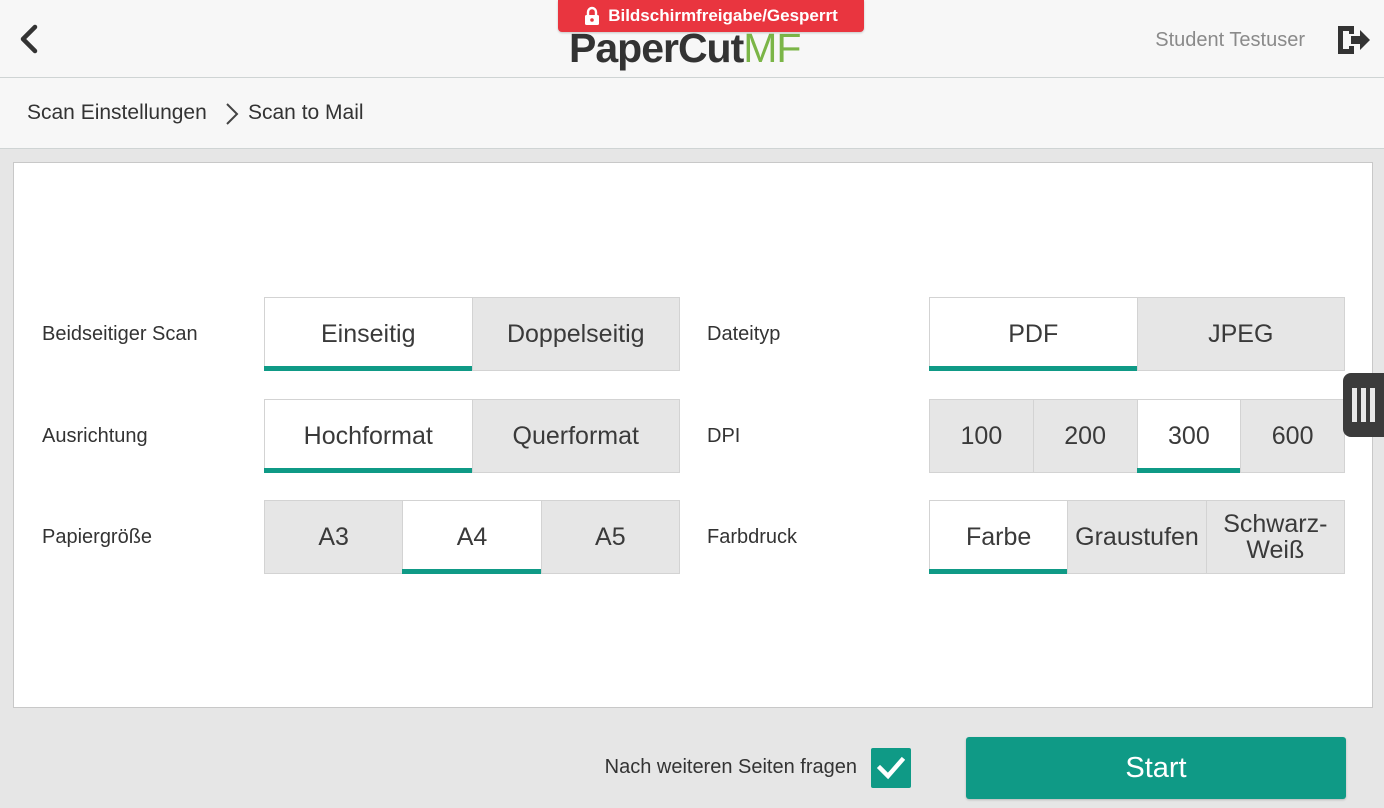 This screenshot has width=1384, height=808. I want to click on color-option-schwarz-weiss: Schwarz- Weiß, so click(1275, 537).